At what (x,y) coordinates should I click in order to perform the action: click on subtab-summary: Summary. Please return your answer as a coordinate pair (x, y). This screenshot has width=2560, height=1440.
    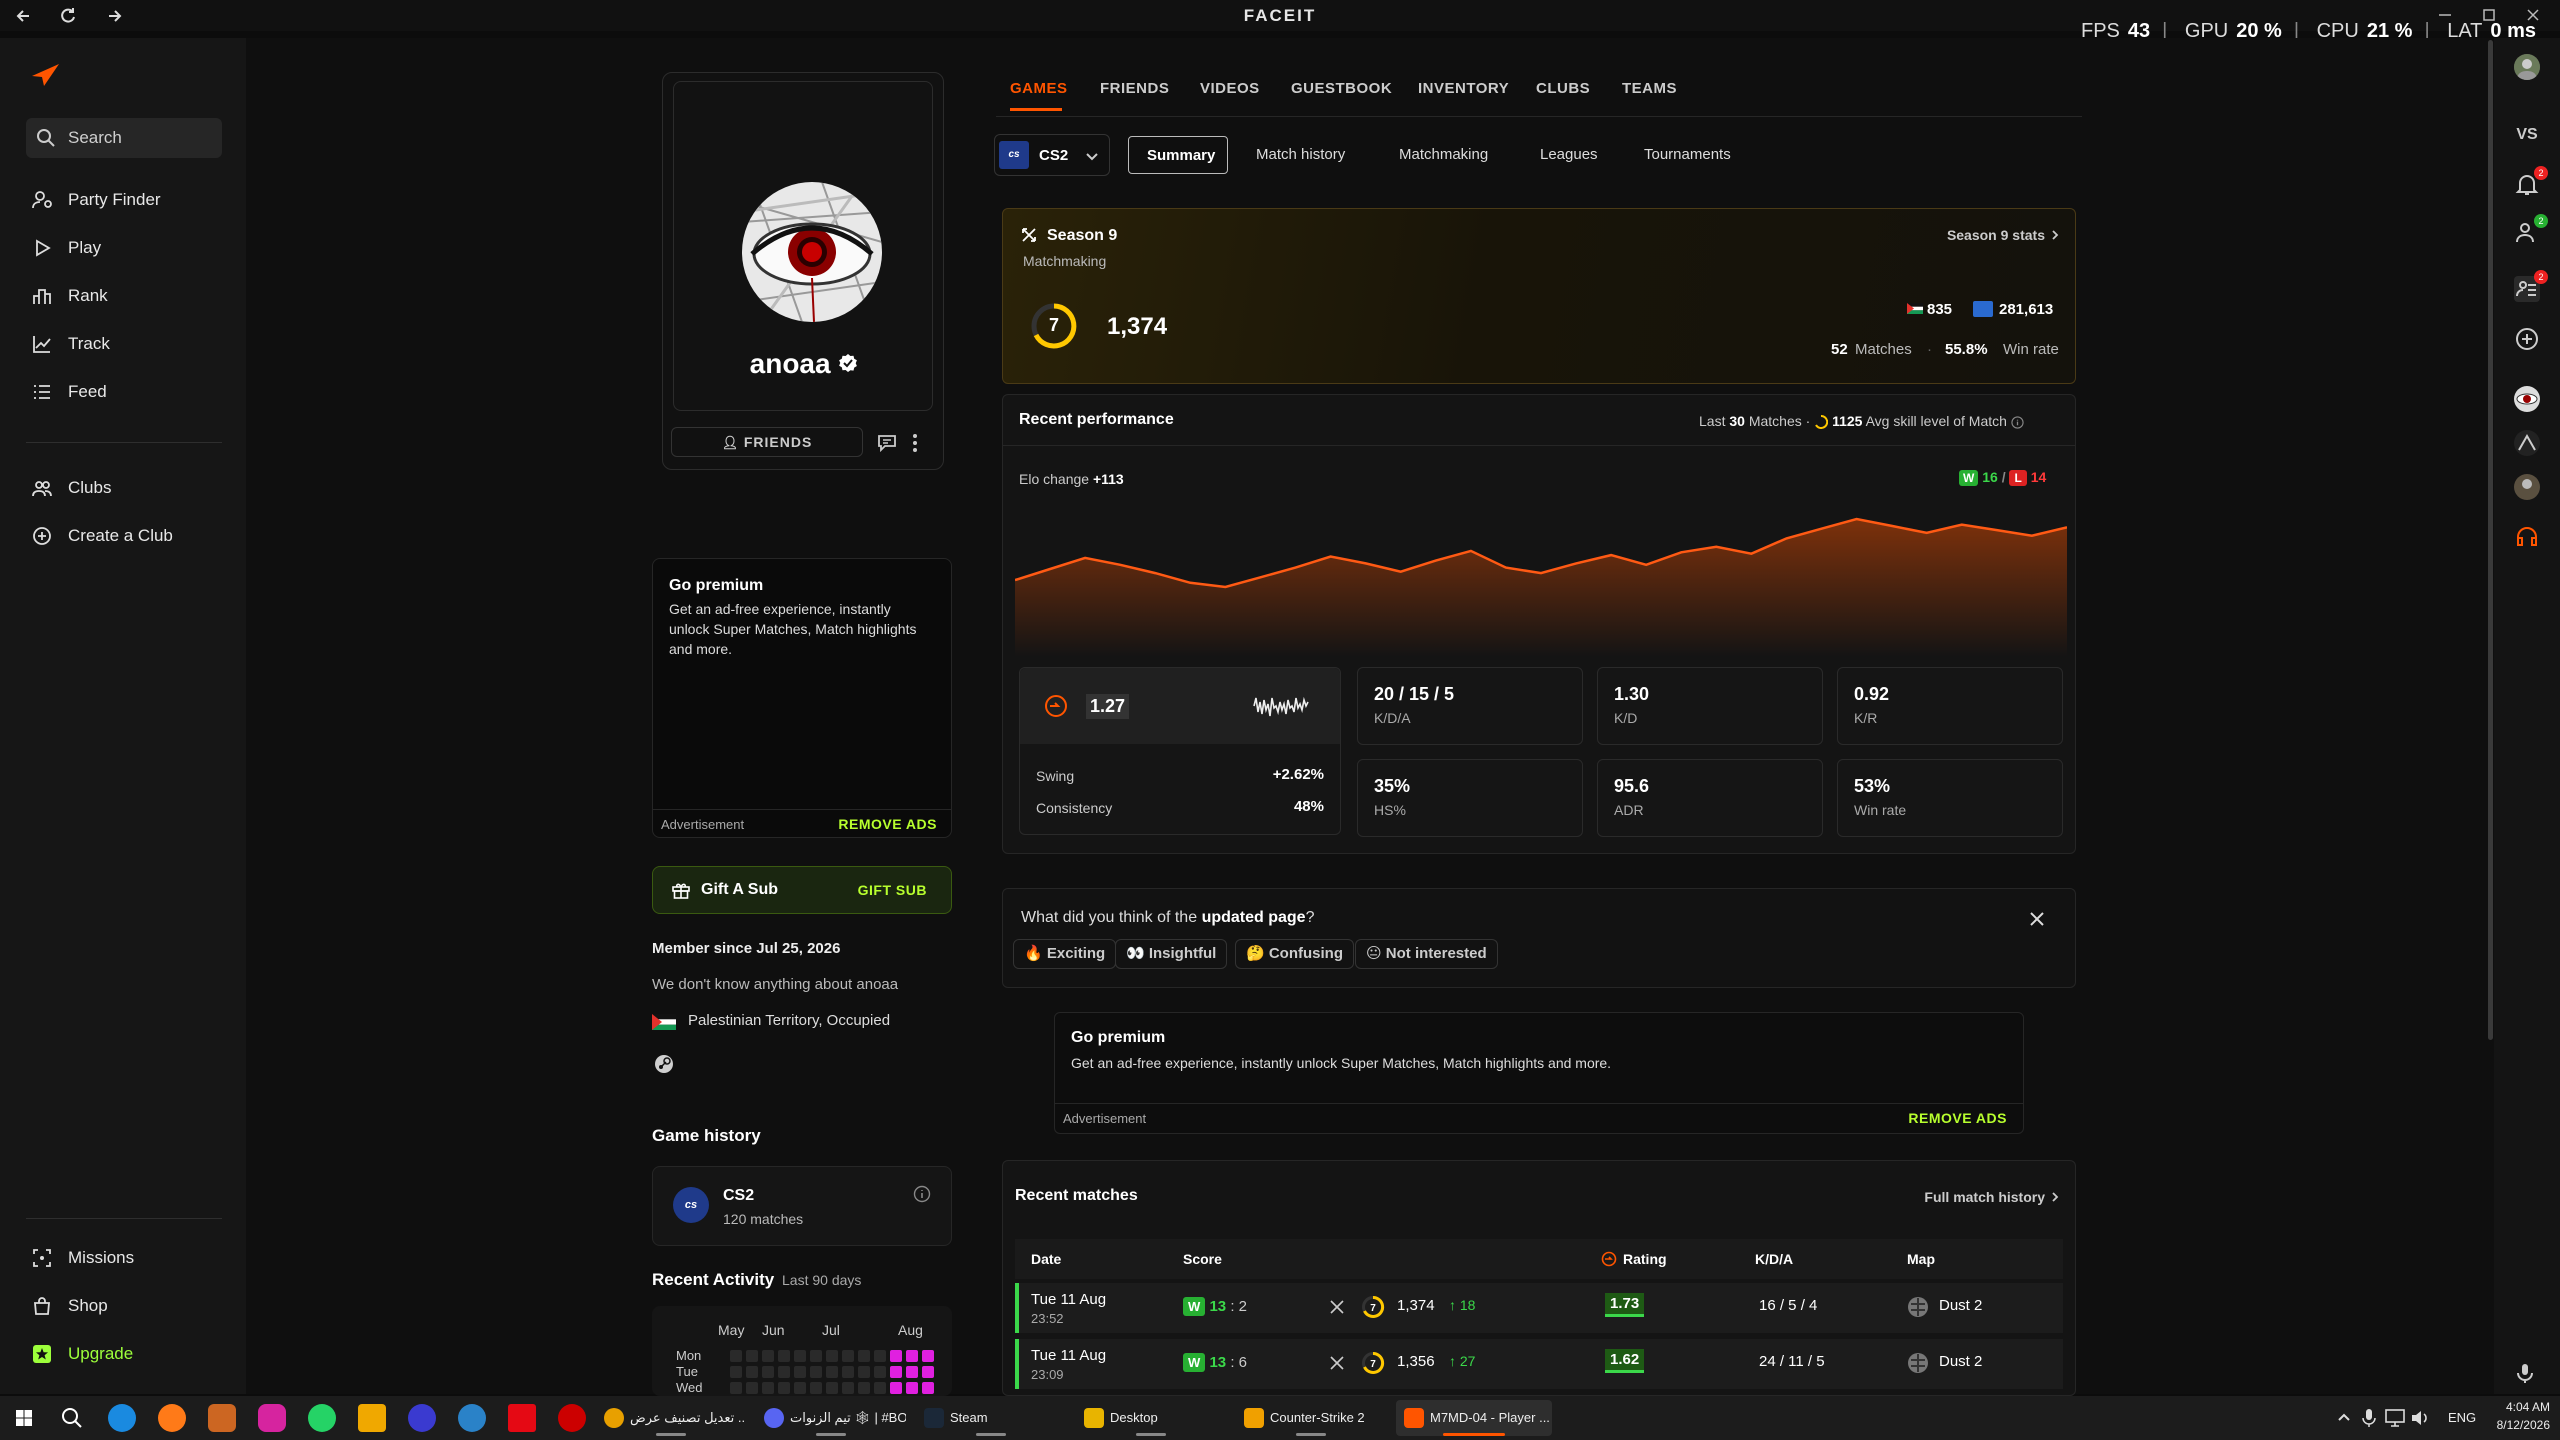
    Looking at the image, I should click on (1178, 155).